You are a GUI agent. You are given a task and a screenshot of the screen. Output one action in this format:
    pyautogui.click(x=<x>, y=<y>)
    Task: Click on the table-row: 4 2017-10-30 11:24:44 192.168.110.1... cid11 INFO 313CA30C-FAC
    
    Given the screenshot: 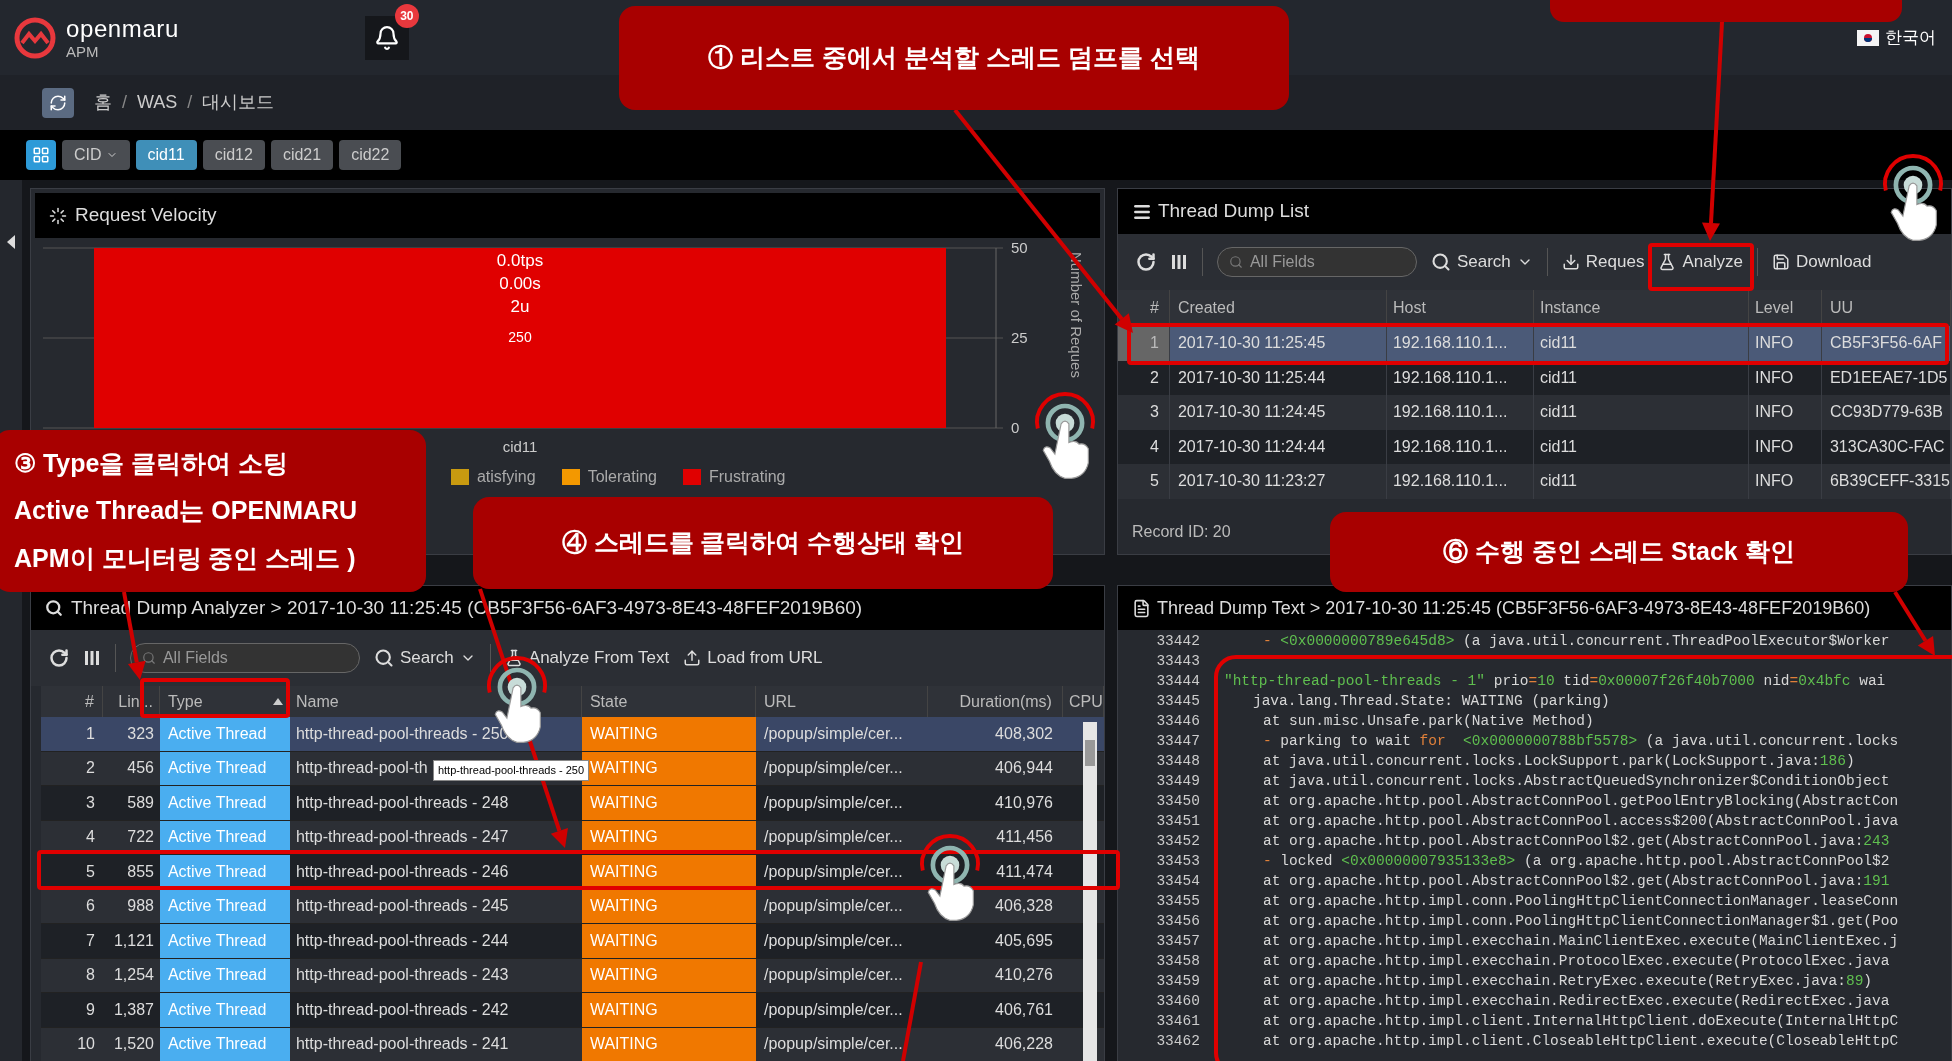 What is the action you would take?
    pyautogui.click(x=1534, y=446)
    